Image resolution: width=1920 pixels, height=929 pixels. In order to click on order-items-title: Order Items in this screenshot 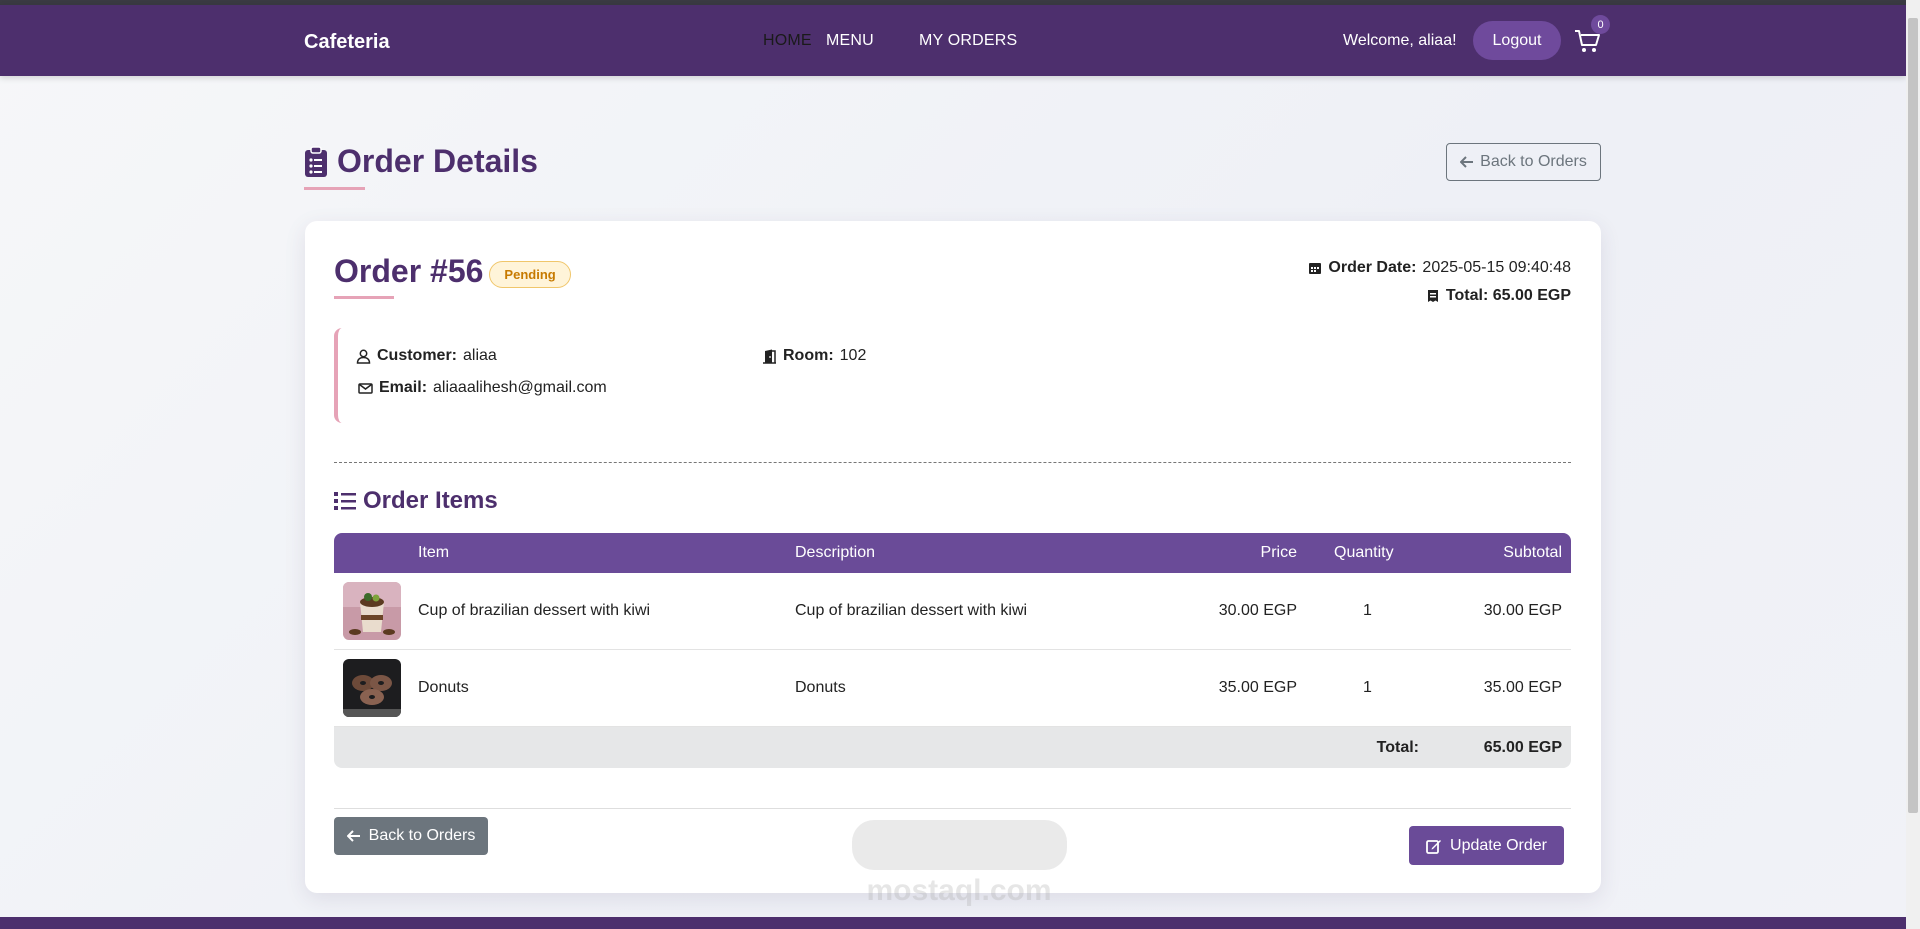, I will do `click(430, 500)`.